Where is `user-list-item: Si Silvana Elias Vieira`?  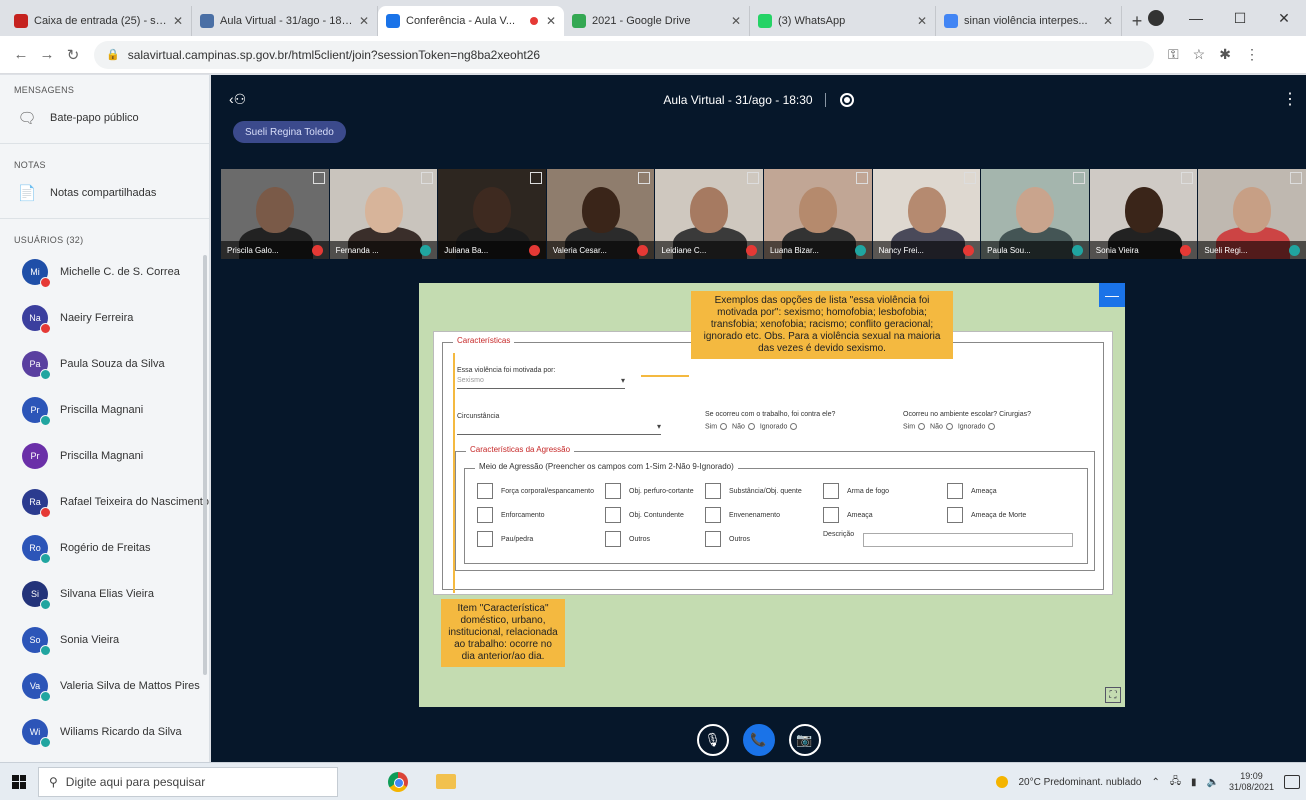 user-list-item: Si Silvana Elias Vieira is located at coordinates (104, 594).